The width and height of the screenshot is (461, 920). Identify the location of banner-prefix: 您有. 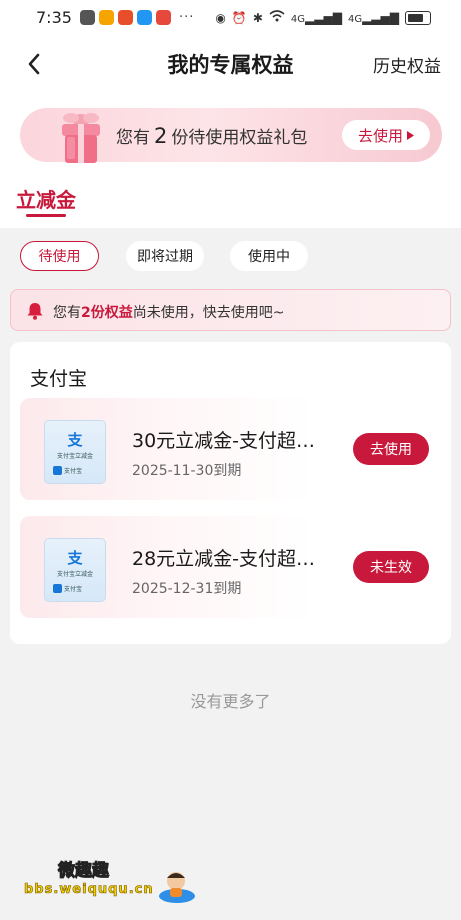
(133, 138).